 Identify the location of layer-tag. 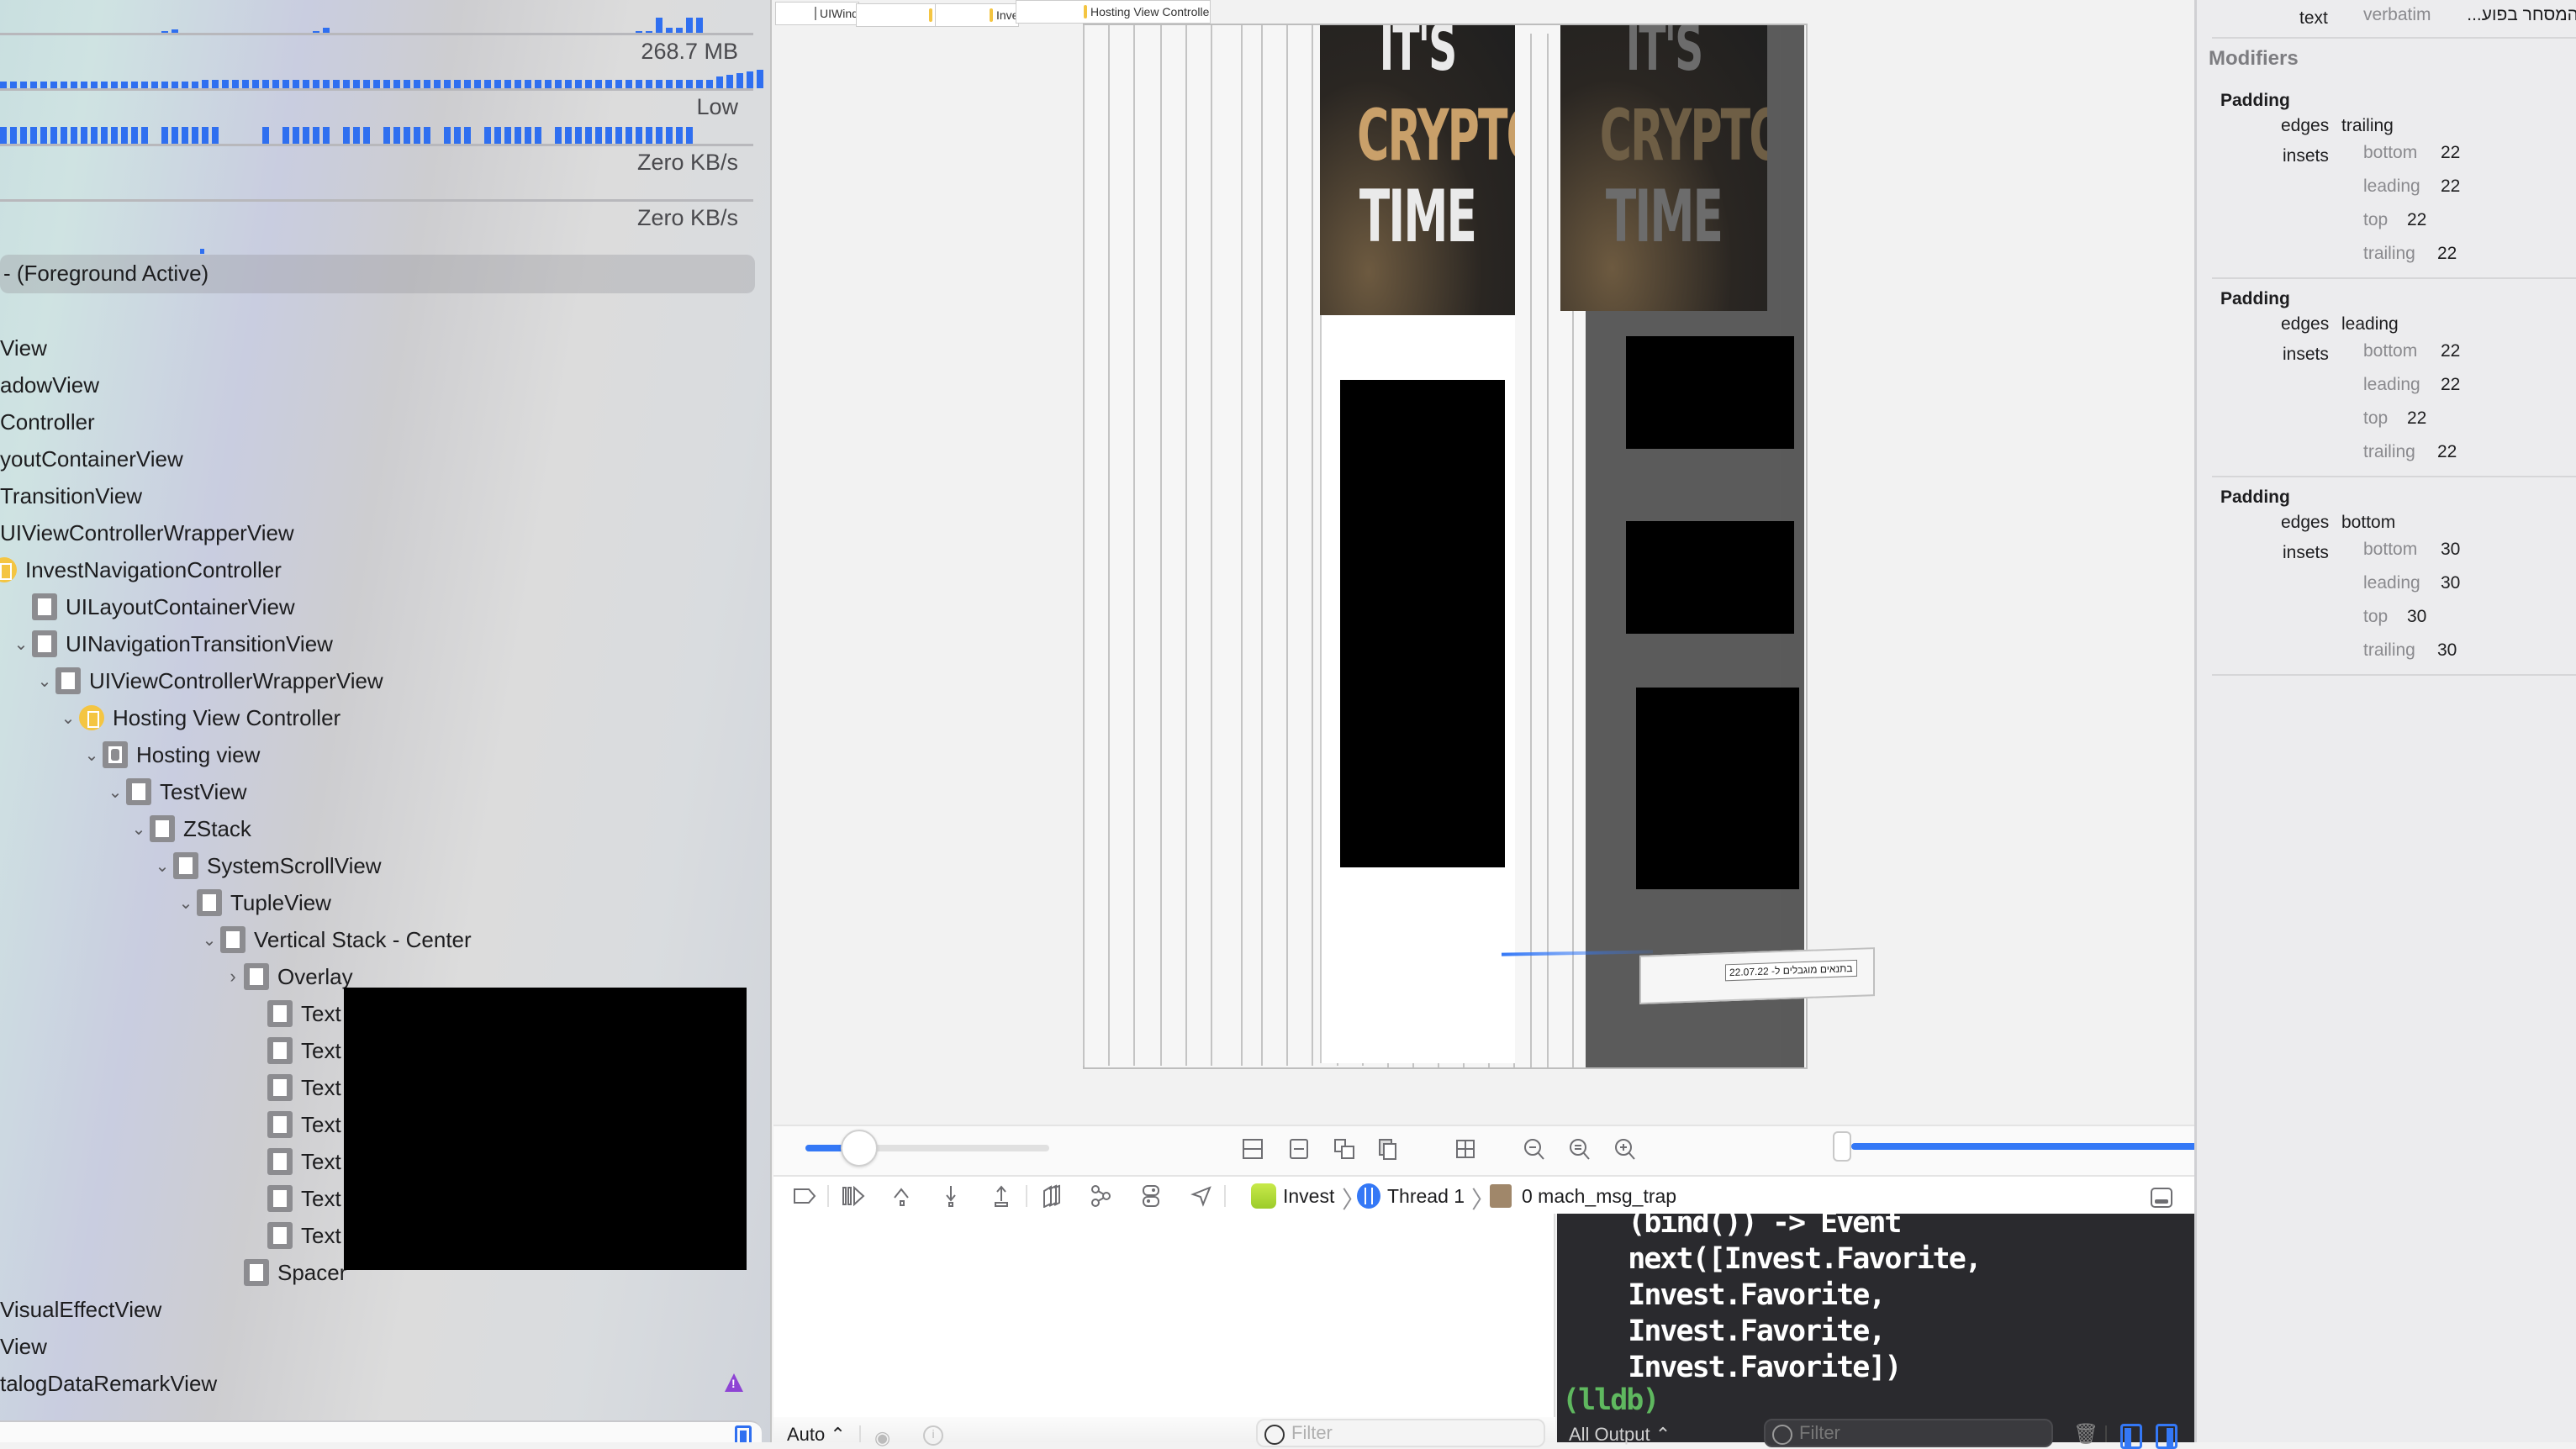
(896, 15).